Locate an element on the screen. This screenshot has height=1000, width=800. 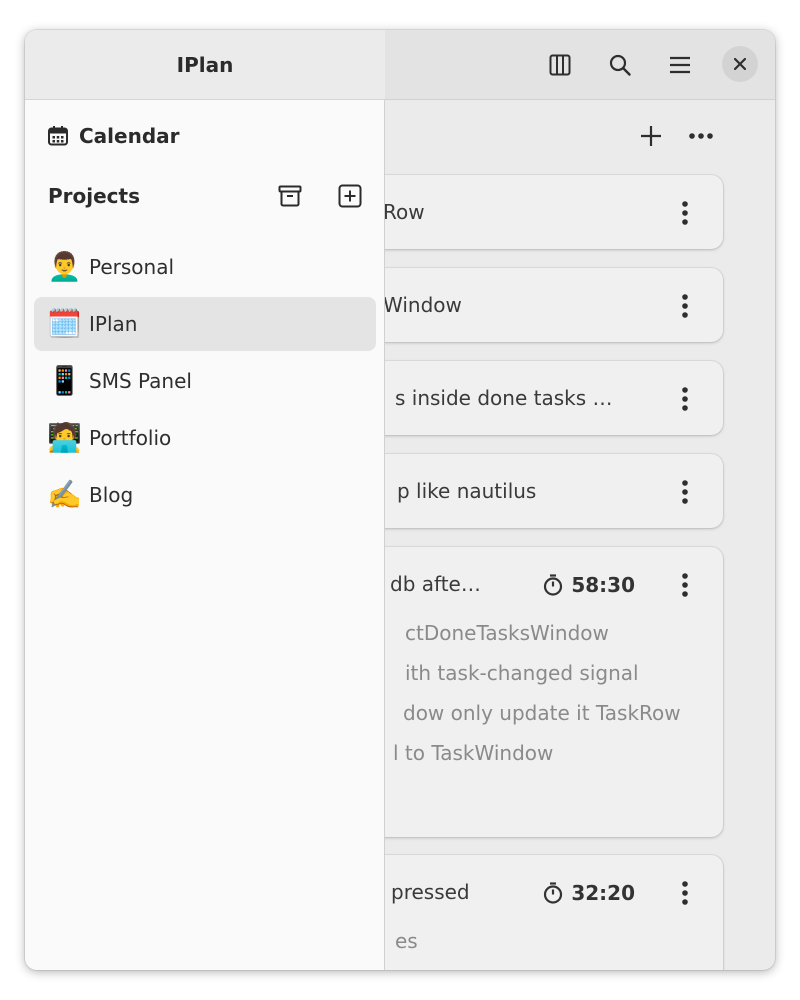
search-button is located at coordinates (620, 65).